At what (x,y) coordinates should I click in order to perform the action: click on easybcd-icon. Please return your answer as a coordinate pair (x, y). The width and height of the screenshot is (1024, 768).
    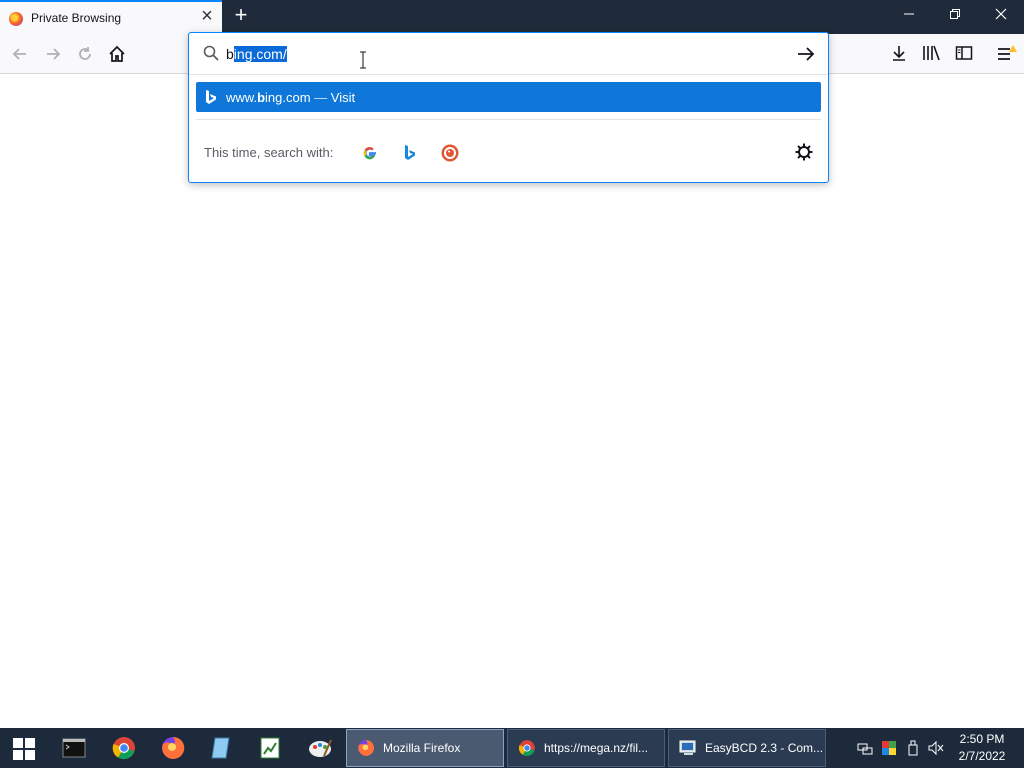
    Looking at the image, I should click on (688, 748).